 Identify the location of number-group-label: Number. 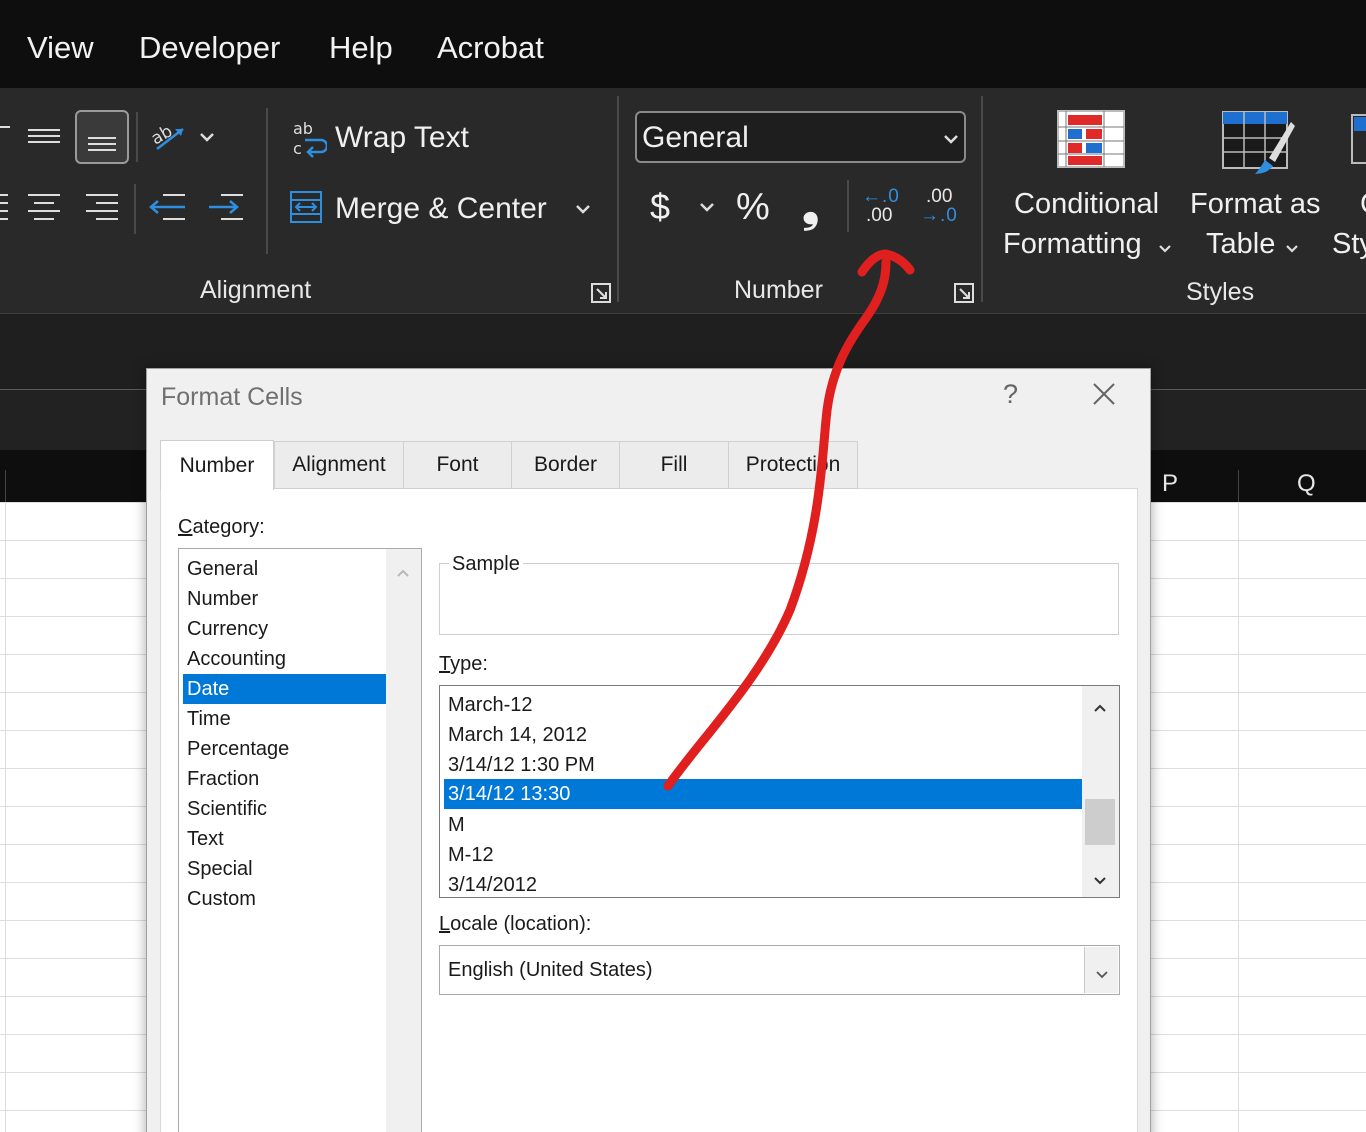
(778, 290).